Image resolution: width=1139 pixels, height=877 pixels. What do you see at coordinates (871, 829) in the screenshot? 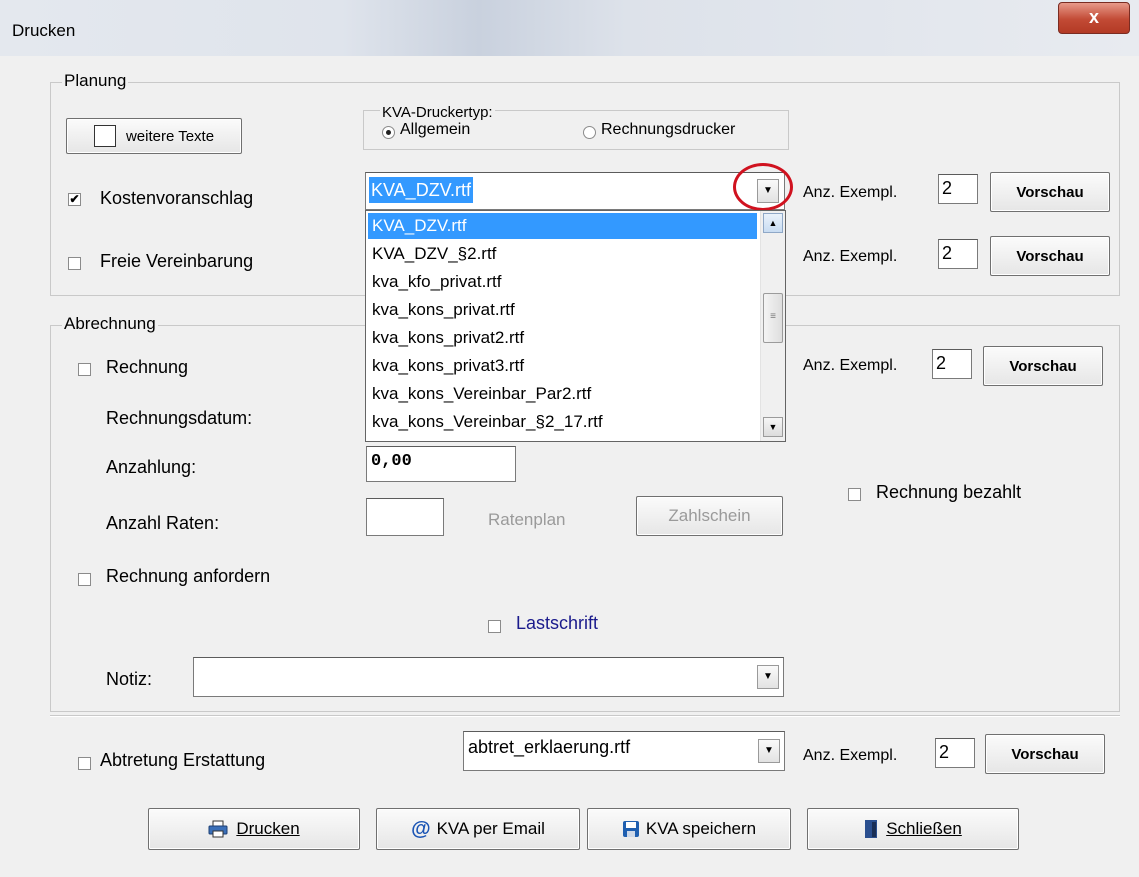
I see `door-exit-icon` at bounding box center [871, 829].